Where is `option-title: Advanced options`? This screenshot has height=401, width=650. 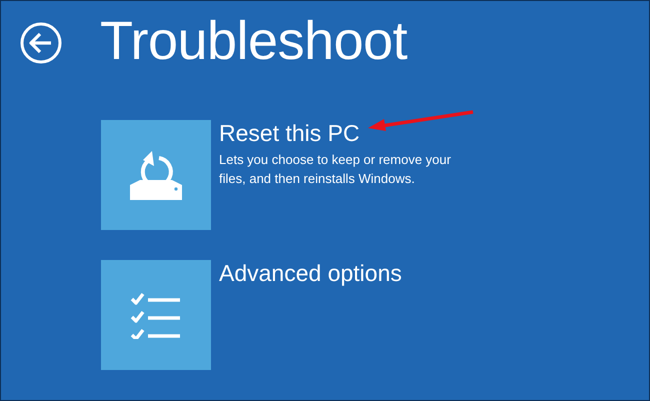
option-title: Advanced options is located at coordinates (310, 273).